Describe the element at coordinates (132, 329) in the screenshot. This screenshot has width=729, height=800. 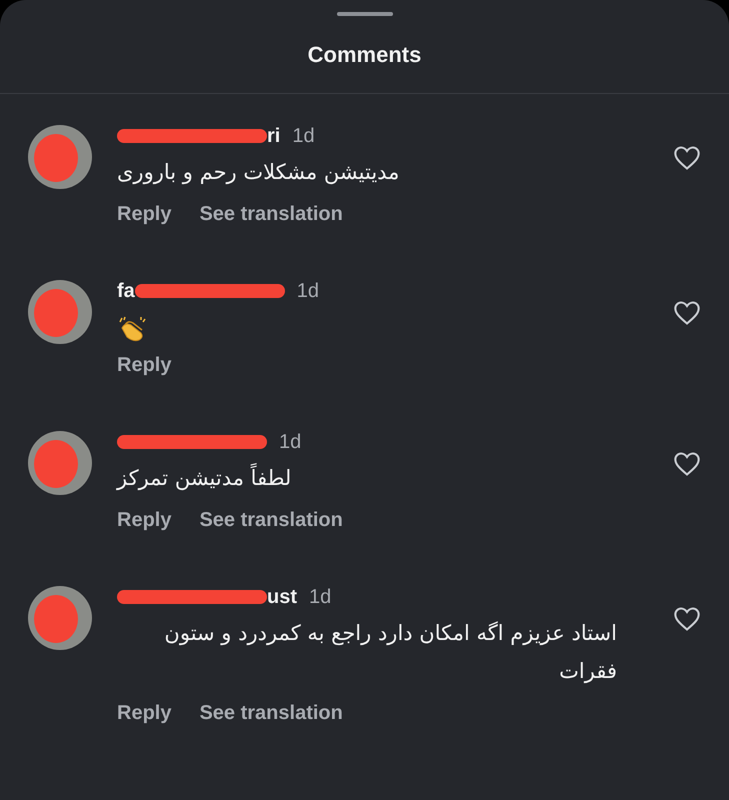
I see `clapping-hands-icon` at that location.